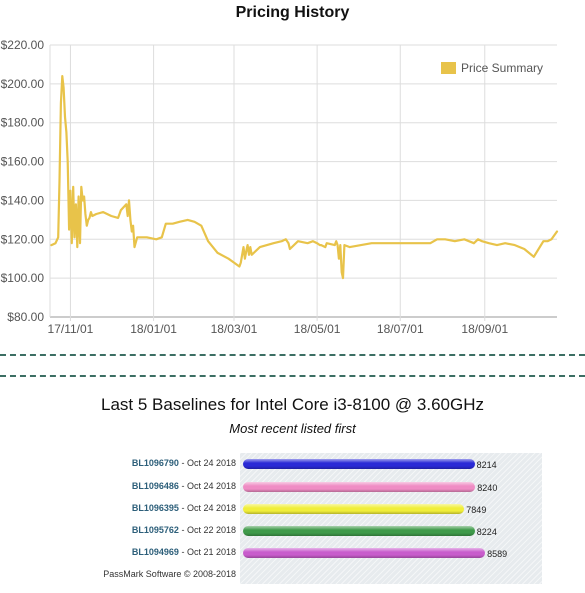  I want to click on x-tick-label: 17/11/01, so click(71, 329).